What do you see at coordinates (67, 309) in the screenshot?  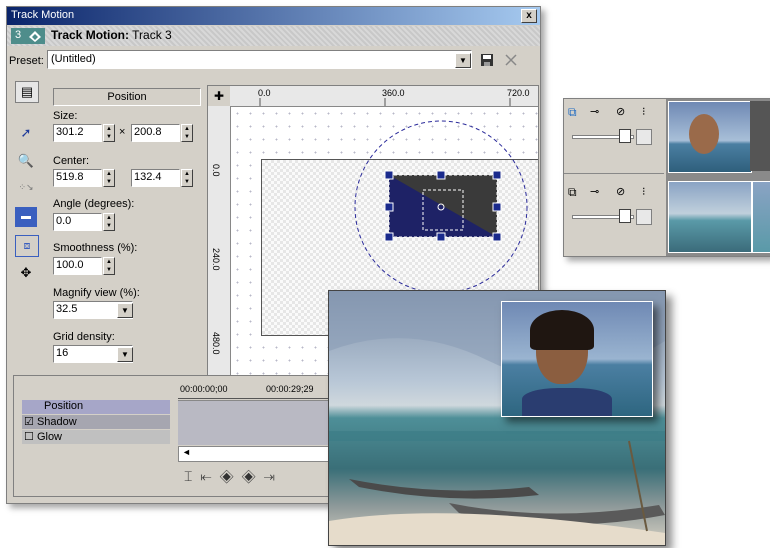 I see `magnify-value: 32.5` at bounding box center [67, 309].